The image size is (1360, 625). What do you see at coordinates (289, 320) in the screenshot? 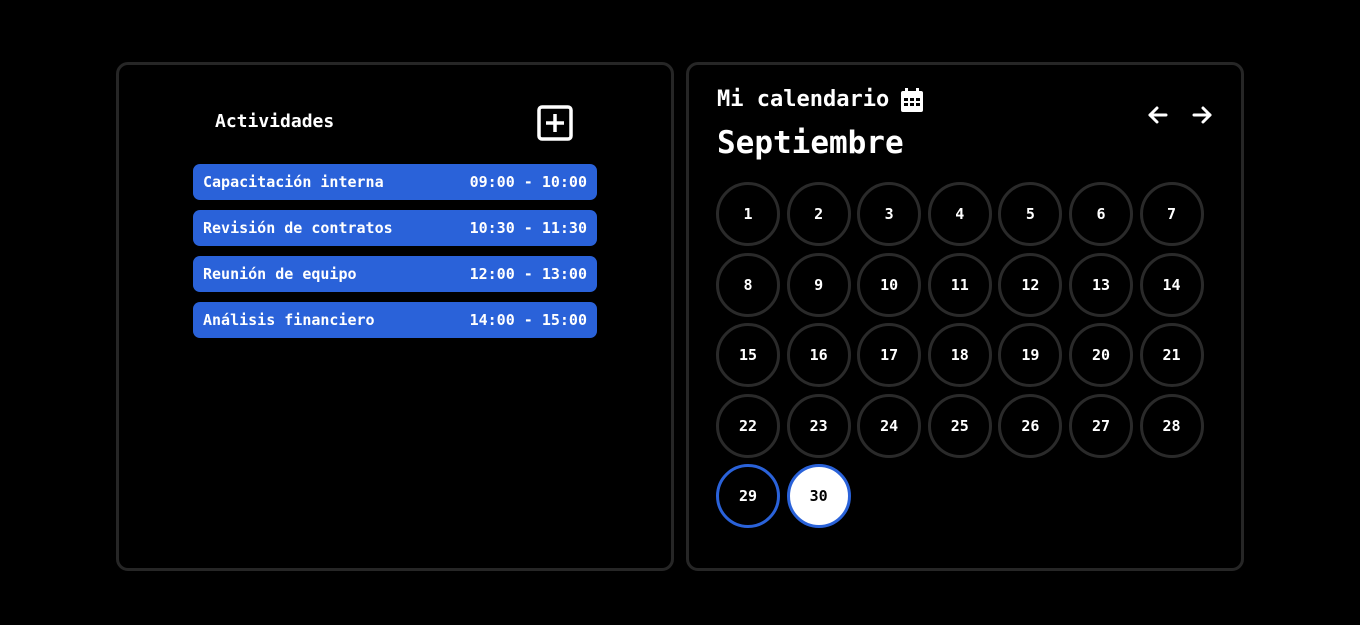
I see `activity-name: Análisis financiero` at bounding box center [289, 320].